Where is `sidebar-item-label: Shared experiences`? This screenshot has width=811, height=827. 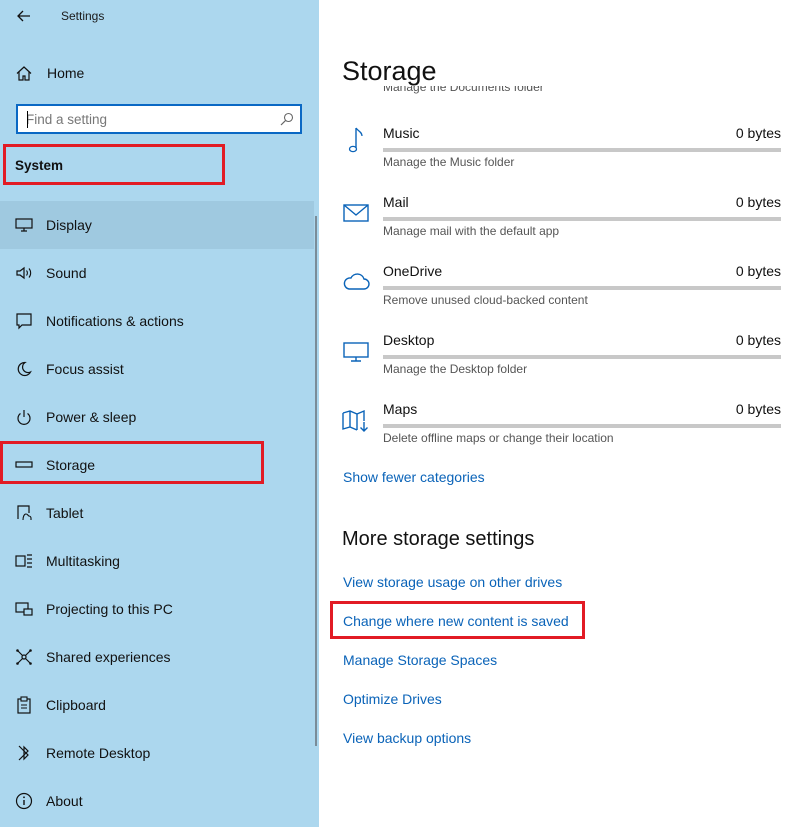 sidebar-item-label: Shared experiences is located at coordinates (108, 657).